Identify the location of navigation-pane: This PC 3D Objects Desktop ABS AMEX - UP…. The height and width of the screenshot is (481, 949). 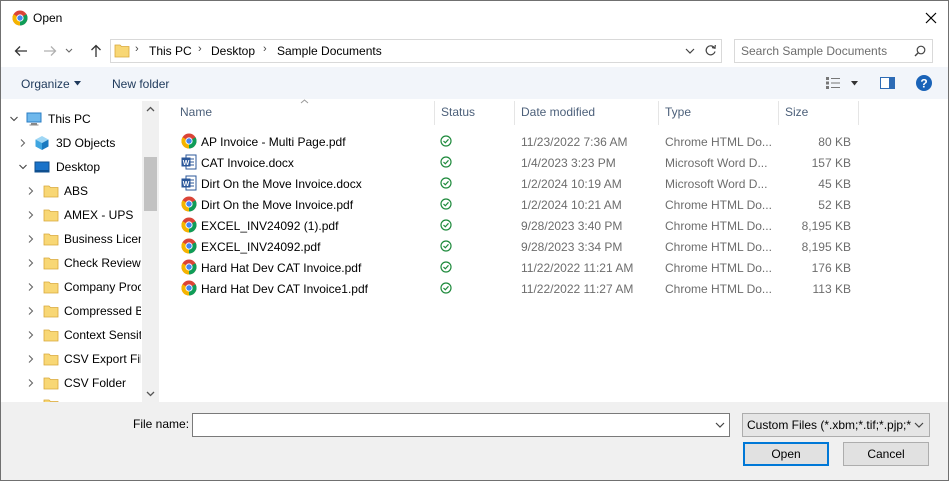
(80, 251).